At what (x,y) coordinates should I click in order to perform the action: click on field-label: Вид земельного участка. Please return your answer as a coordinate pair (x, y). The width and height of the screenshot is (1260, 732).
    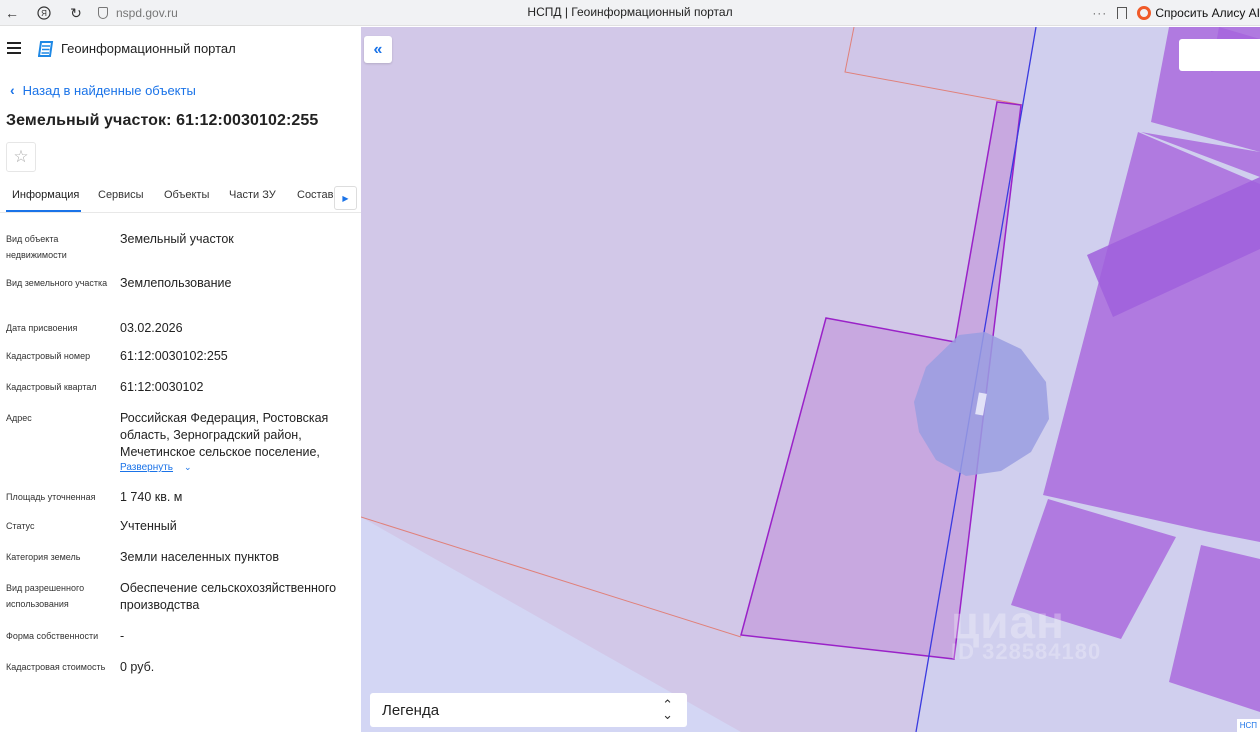
    Looking at the image, I should click on (57, 283).